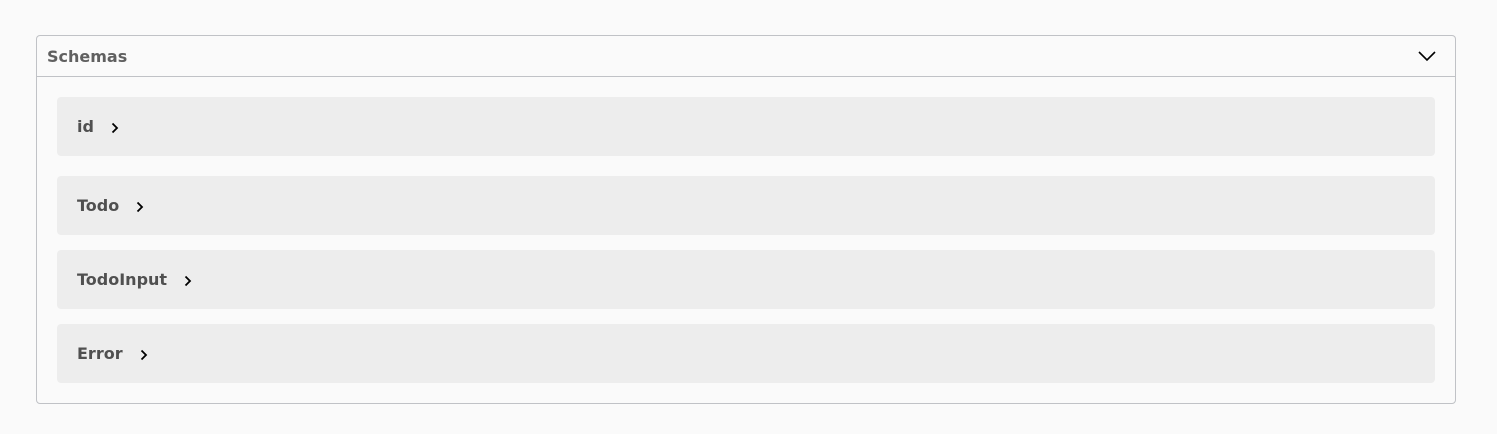  What do you see at coordinates (746, 126) in the screenshot?
I see `model-item-id: id` at bounding box center [746, 126].